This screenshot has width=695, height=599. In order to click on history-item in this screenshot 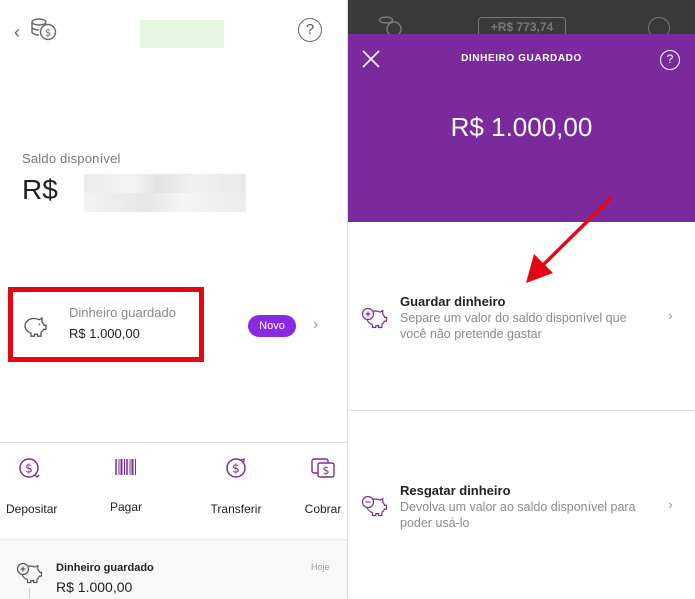, I will do `click(173, 569)`.